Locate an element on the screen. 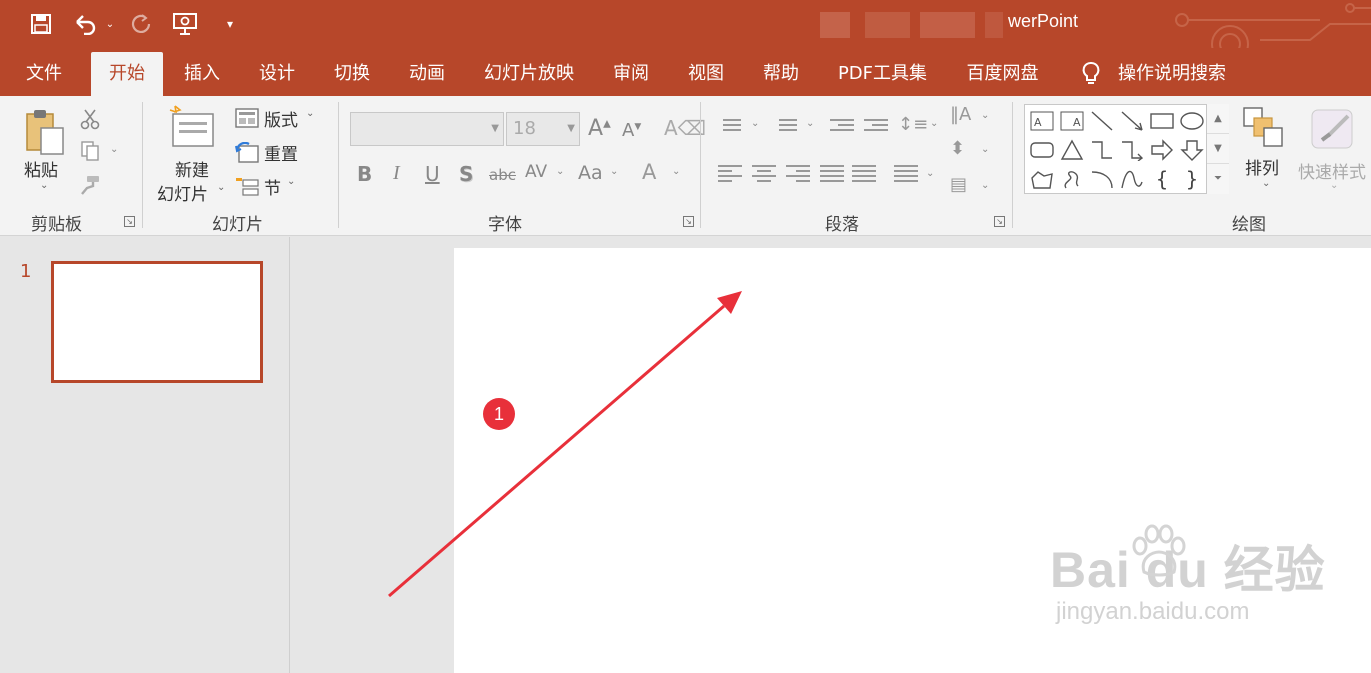  tab-design: 设计 is located at coordinates (277, 74).